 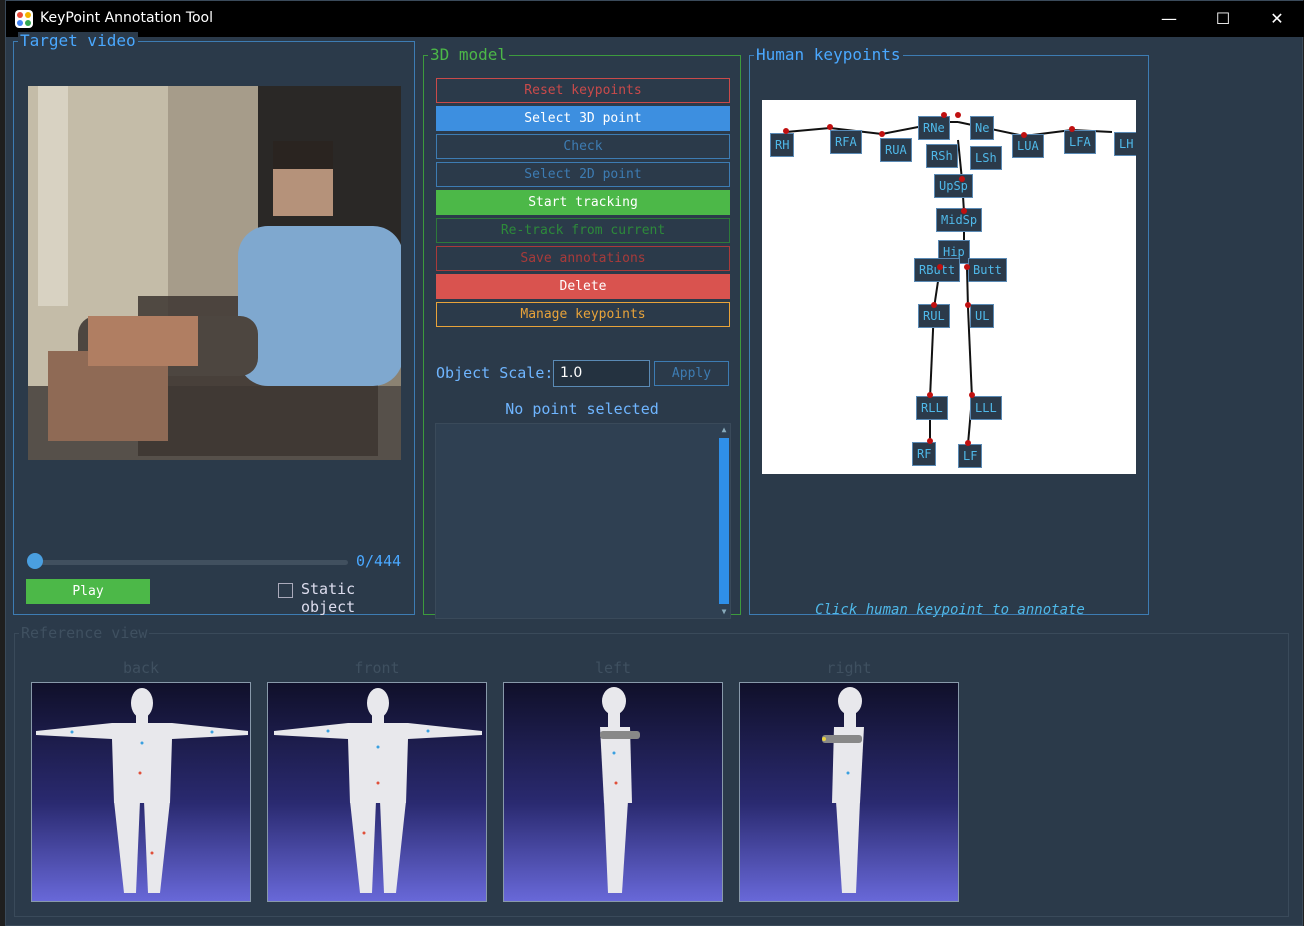 What do you see at coordinates (583, 258) in the screenshot?
I see `save-annotations-button: Save annotations` at bounding box center [583, 258].